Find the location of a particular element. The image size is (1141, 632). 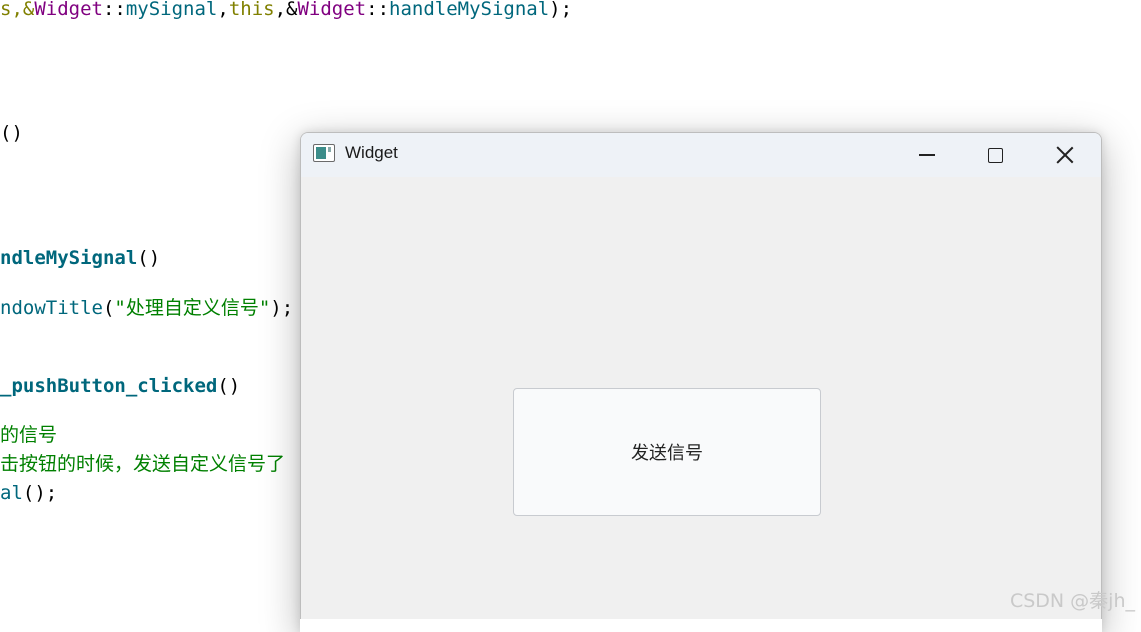

code-token: ndleMySignal is located at coordinates (69, 258).